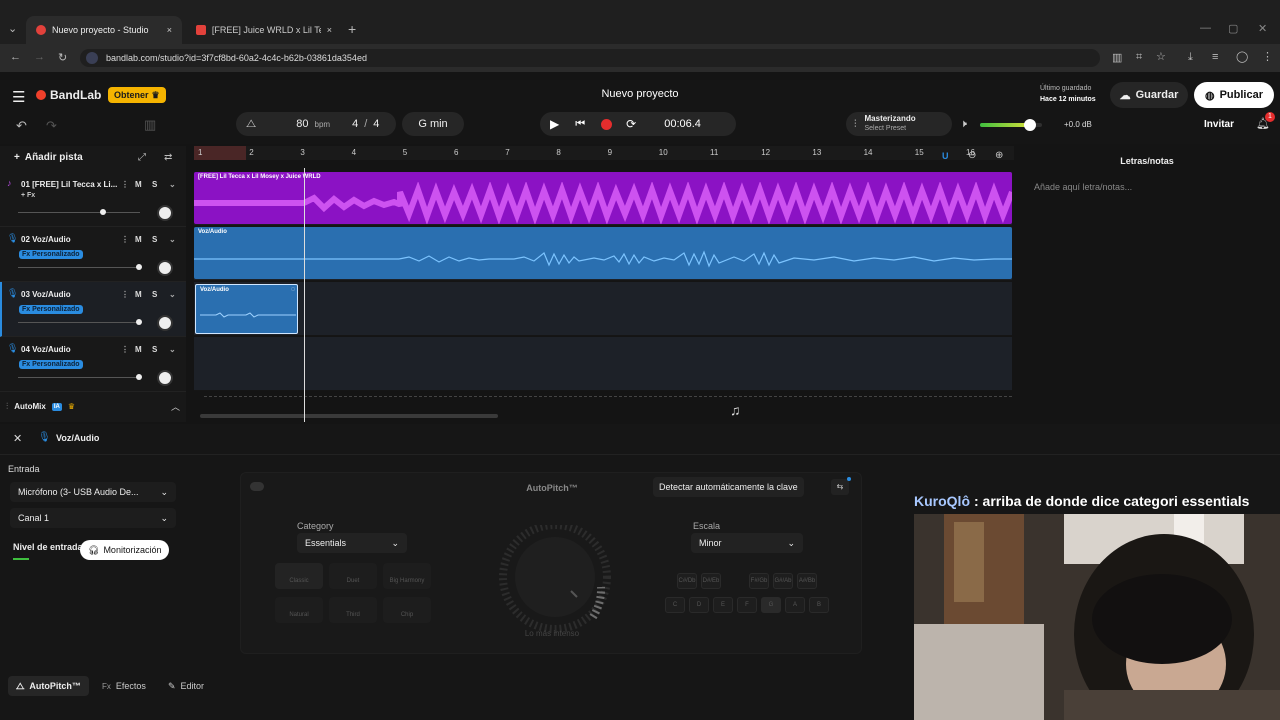  I want to click on track-lane-03: Voz/Audio ◌, so click(603, 309).